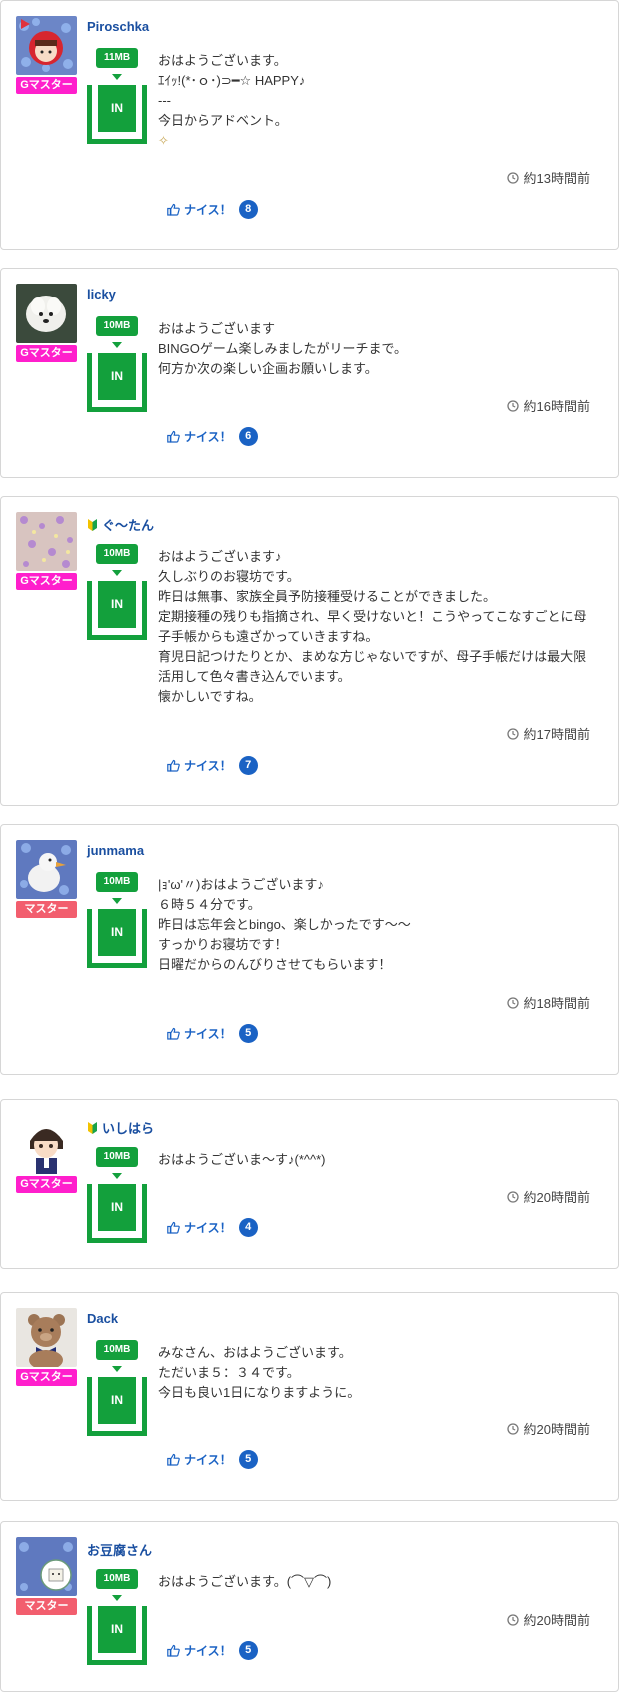 The image size is (620, 1692). What do you see at coordinates (248, 436) in the screenshot?
I see `nice-count-badge: 6` at bounding box center [248, 436].